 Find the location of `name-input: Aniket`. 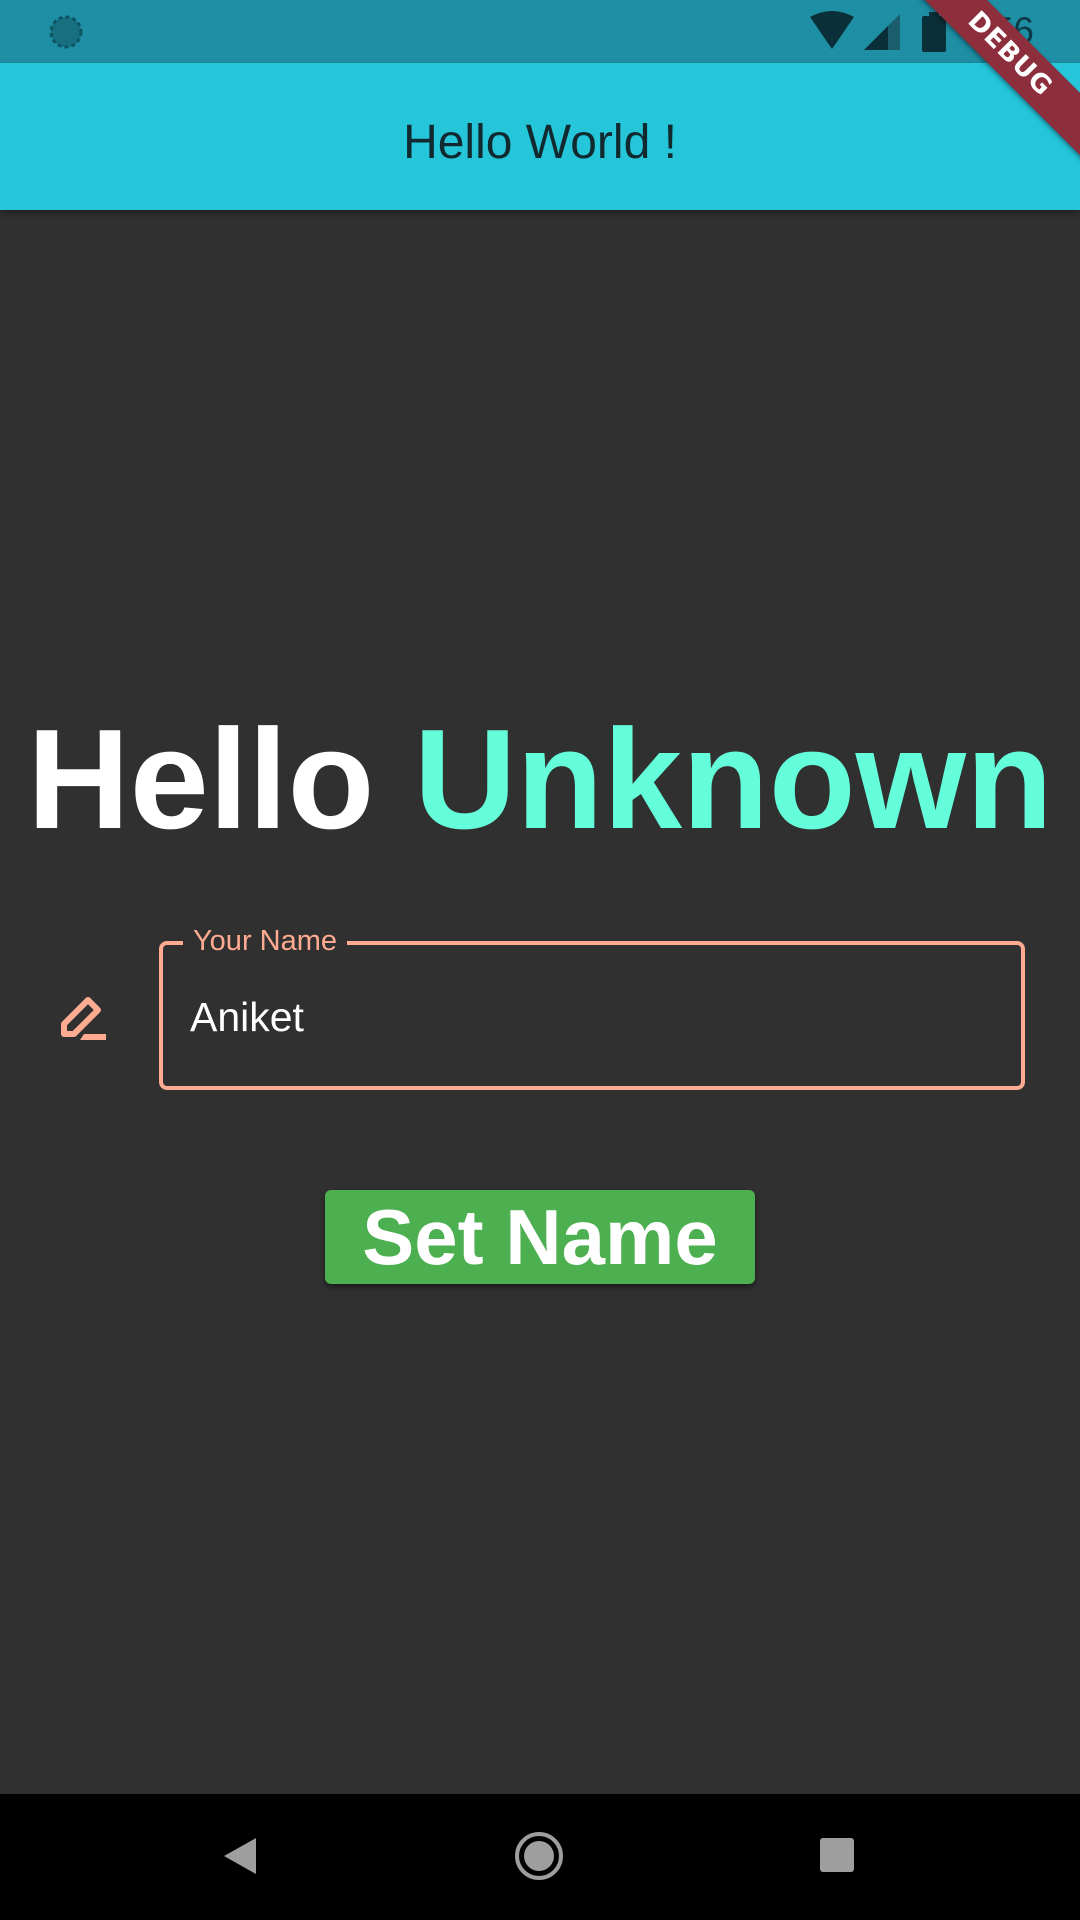

name-input: Aniket is located at coordinates (247, 1017).